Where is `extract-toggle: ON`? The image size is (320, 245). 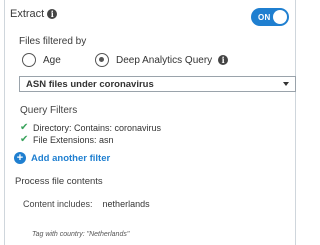
extract-toggle: ON is located at coordinates (270, 17).